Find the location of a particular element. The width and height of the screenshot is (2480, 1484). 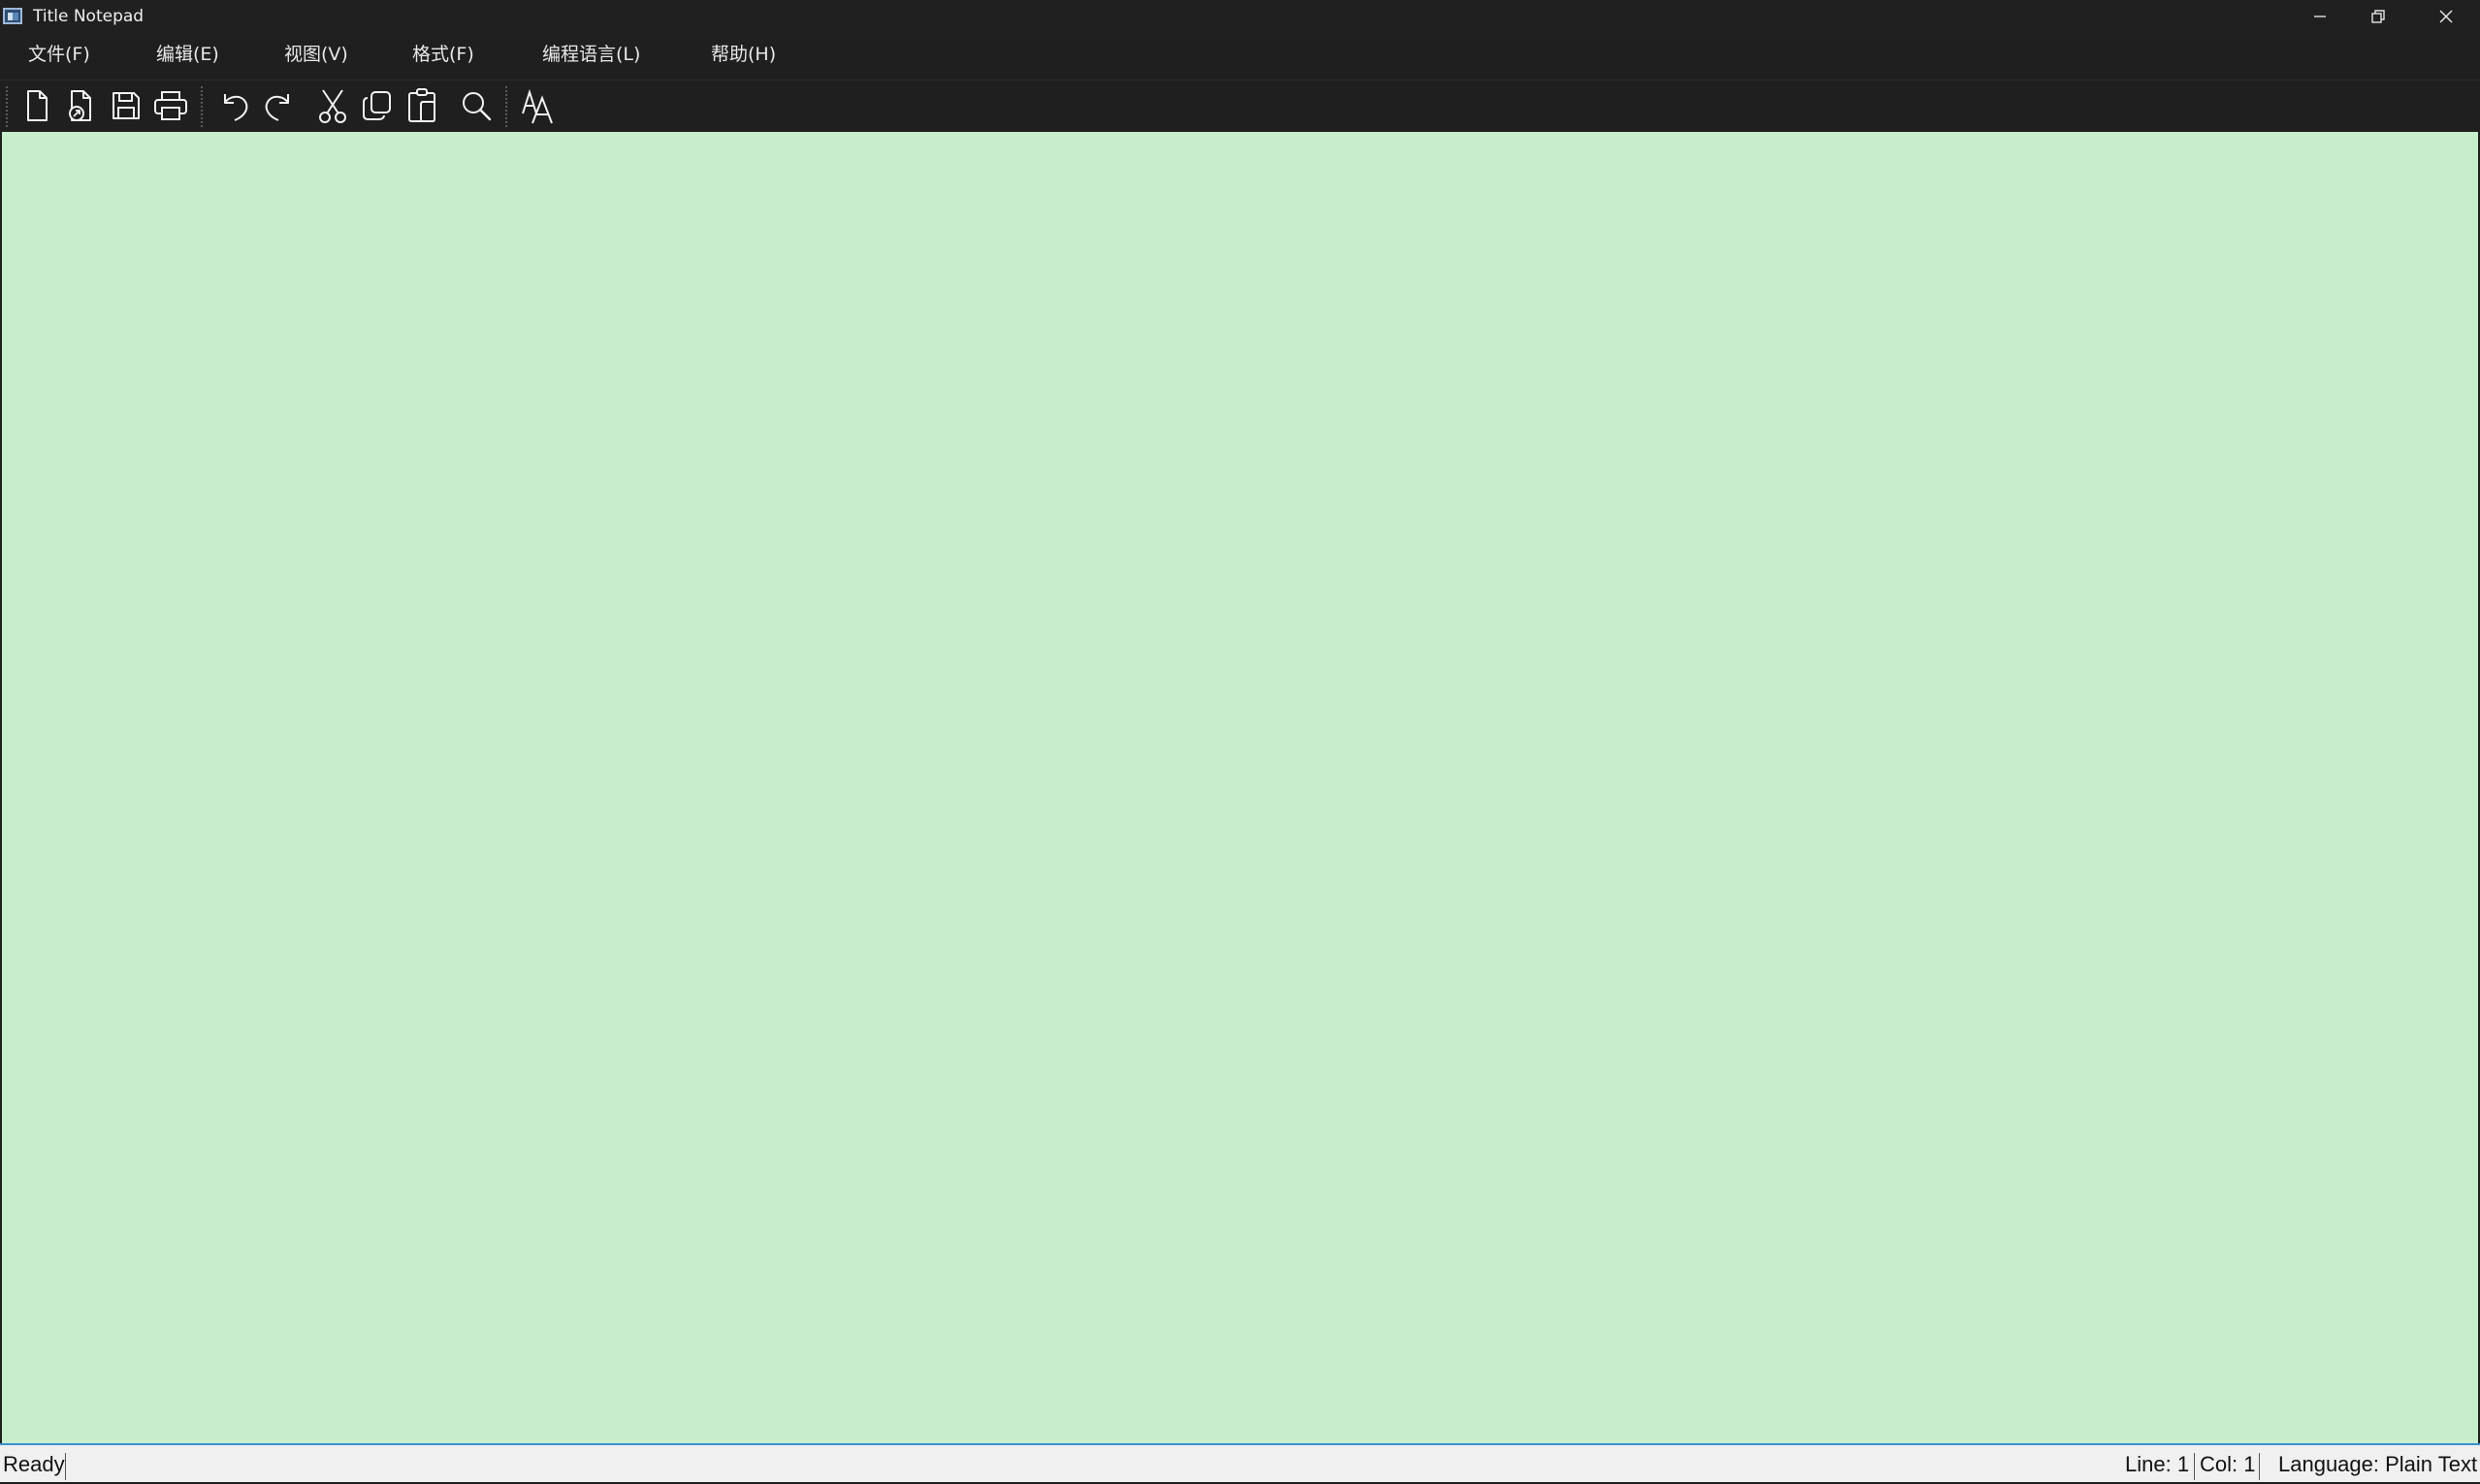

new-file-icon is located at coordinates (37, 106).